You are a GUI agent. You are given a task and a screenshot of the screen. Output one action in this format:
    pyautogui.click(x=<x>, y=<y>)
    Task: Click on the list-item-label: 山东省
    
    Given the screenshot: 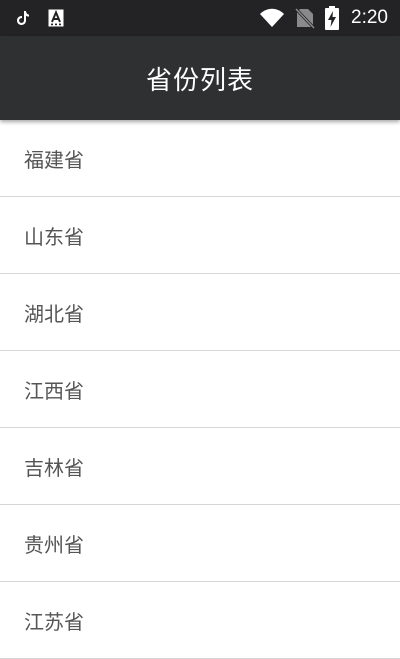 What is the action you would take?
    pyautogui.click(x=54, y=236)
    